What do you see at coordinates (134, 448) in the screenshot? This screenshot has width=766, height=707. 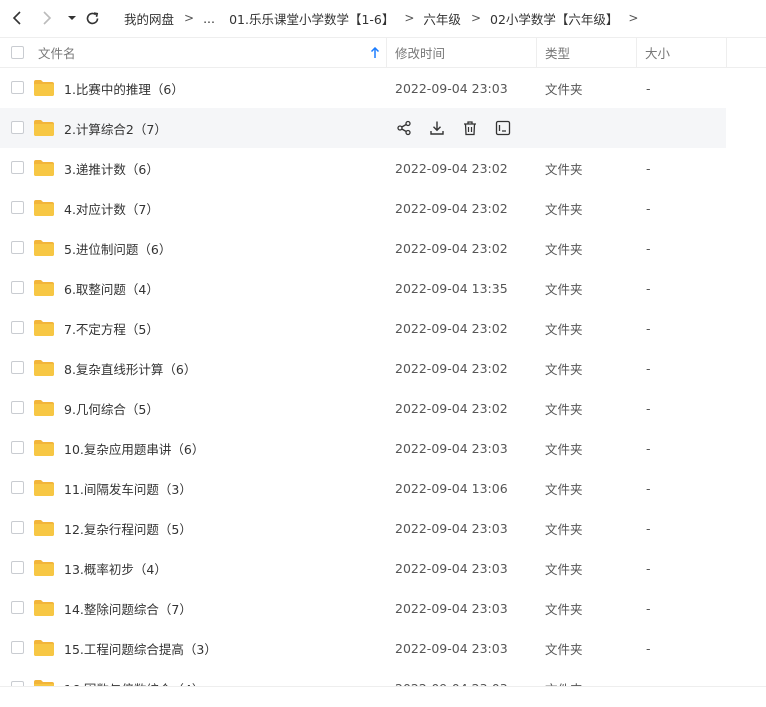 I see `file-name: 10.复杂应用题串讲（6）` at bounding box center [134, 448].